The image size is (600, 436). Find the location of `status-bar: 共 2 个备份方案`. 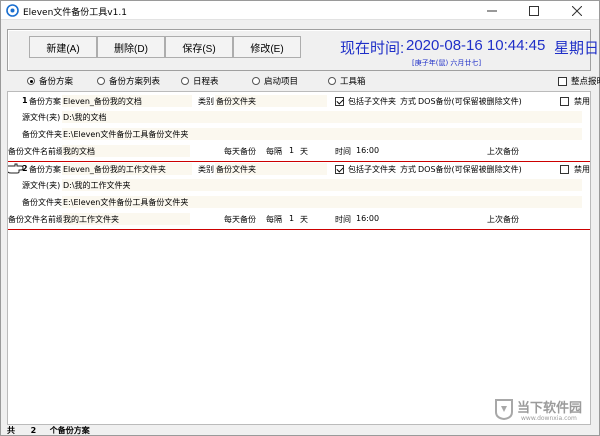

status-bar: 共 2 个备份方案 is located at coordinates (157, 430).